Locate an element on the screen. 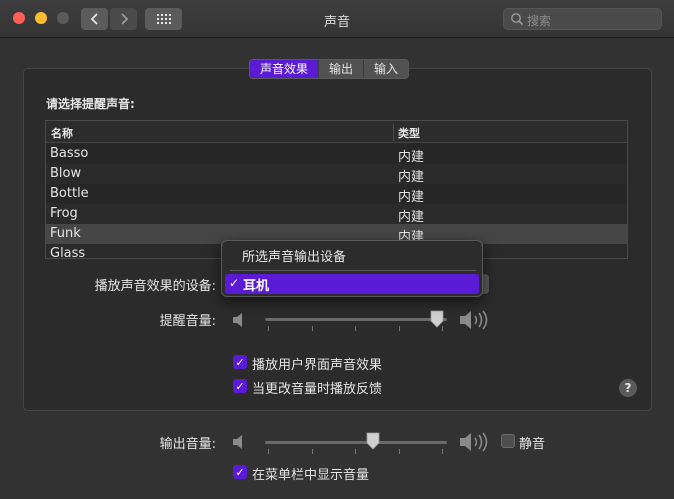 The image size is (674, 499). alert-volume-slider is located at coordinates (356, 319).